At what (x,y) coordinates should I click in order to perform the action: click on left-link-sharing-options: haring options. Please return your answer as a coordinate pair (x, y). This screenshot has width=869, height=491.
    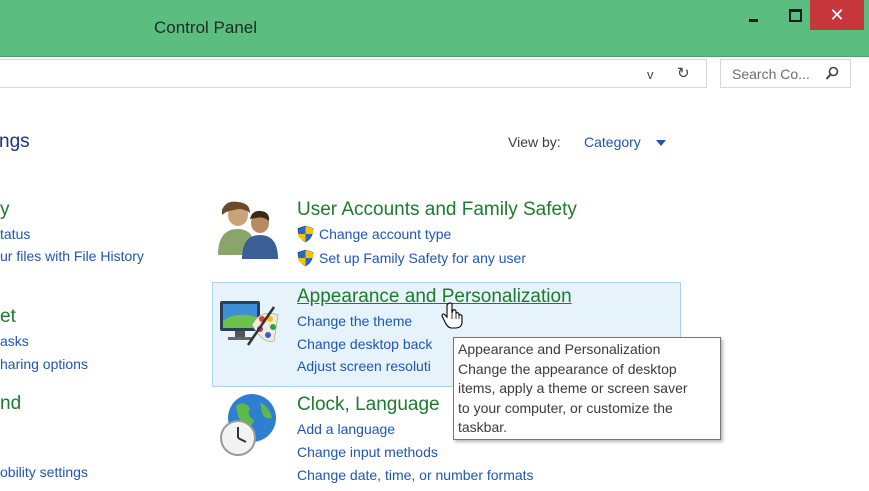
    Looking at the image, I should click on (44, 364).